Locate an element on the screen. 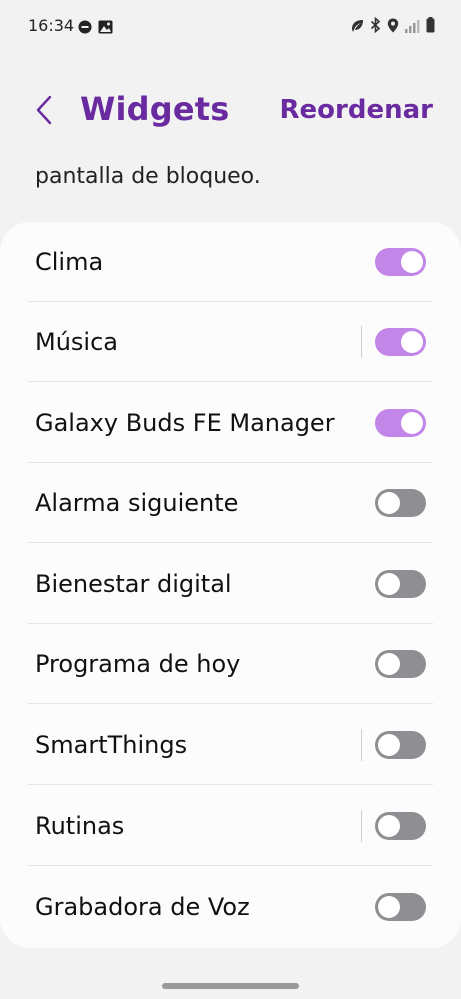  leaf-icon is located at coordinates (357, 27).